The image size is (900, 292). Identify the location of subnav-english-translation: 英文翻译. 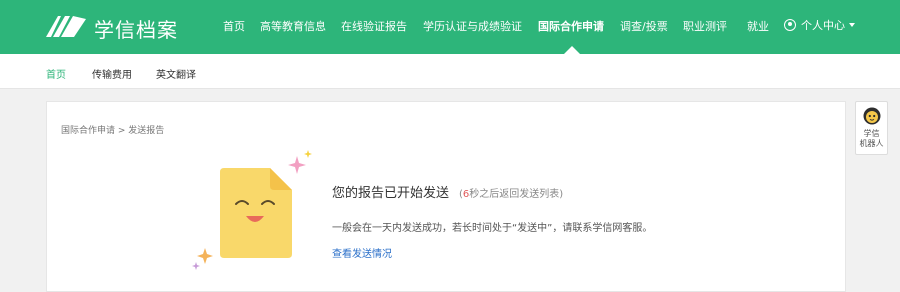
(176, 73).